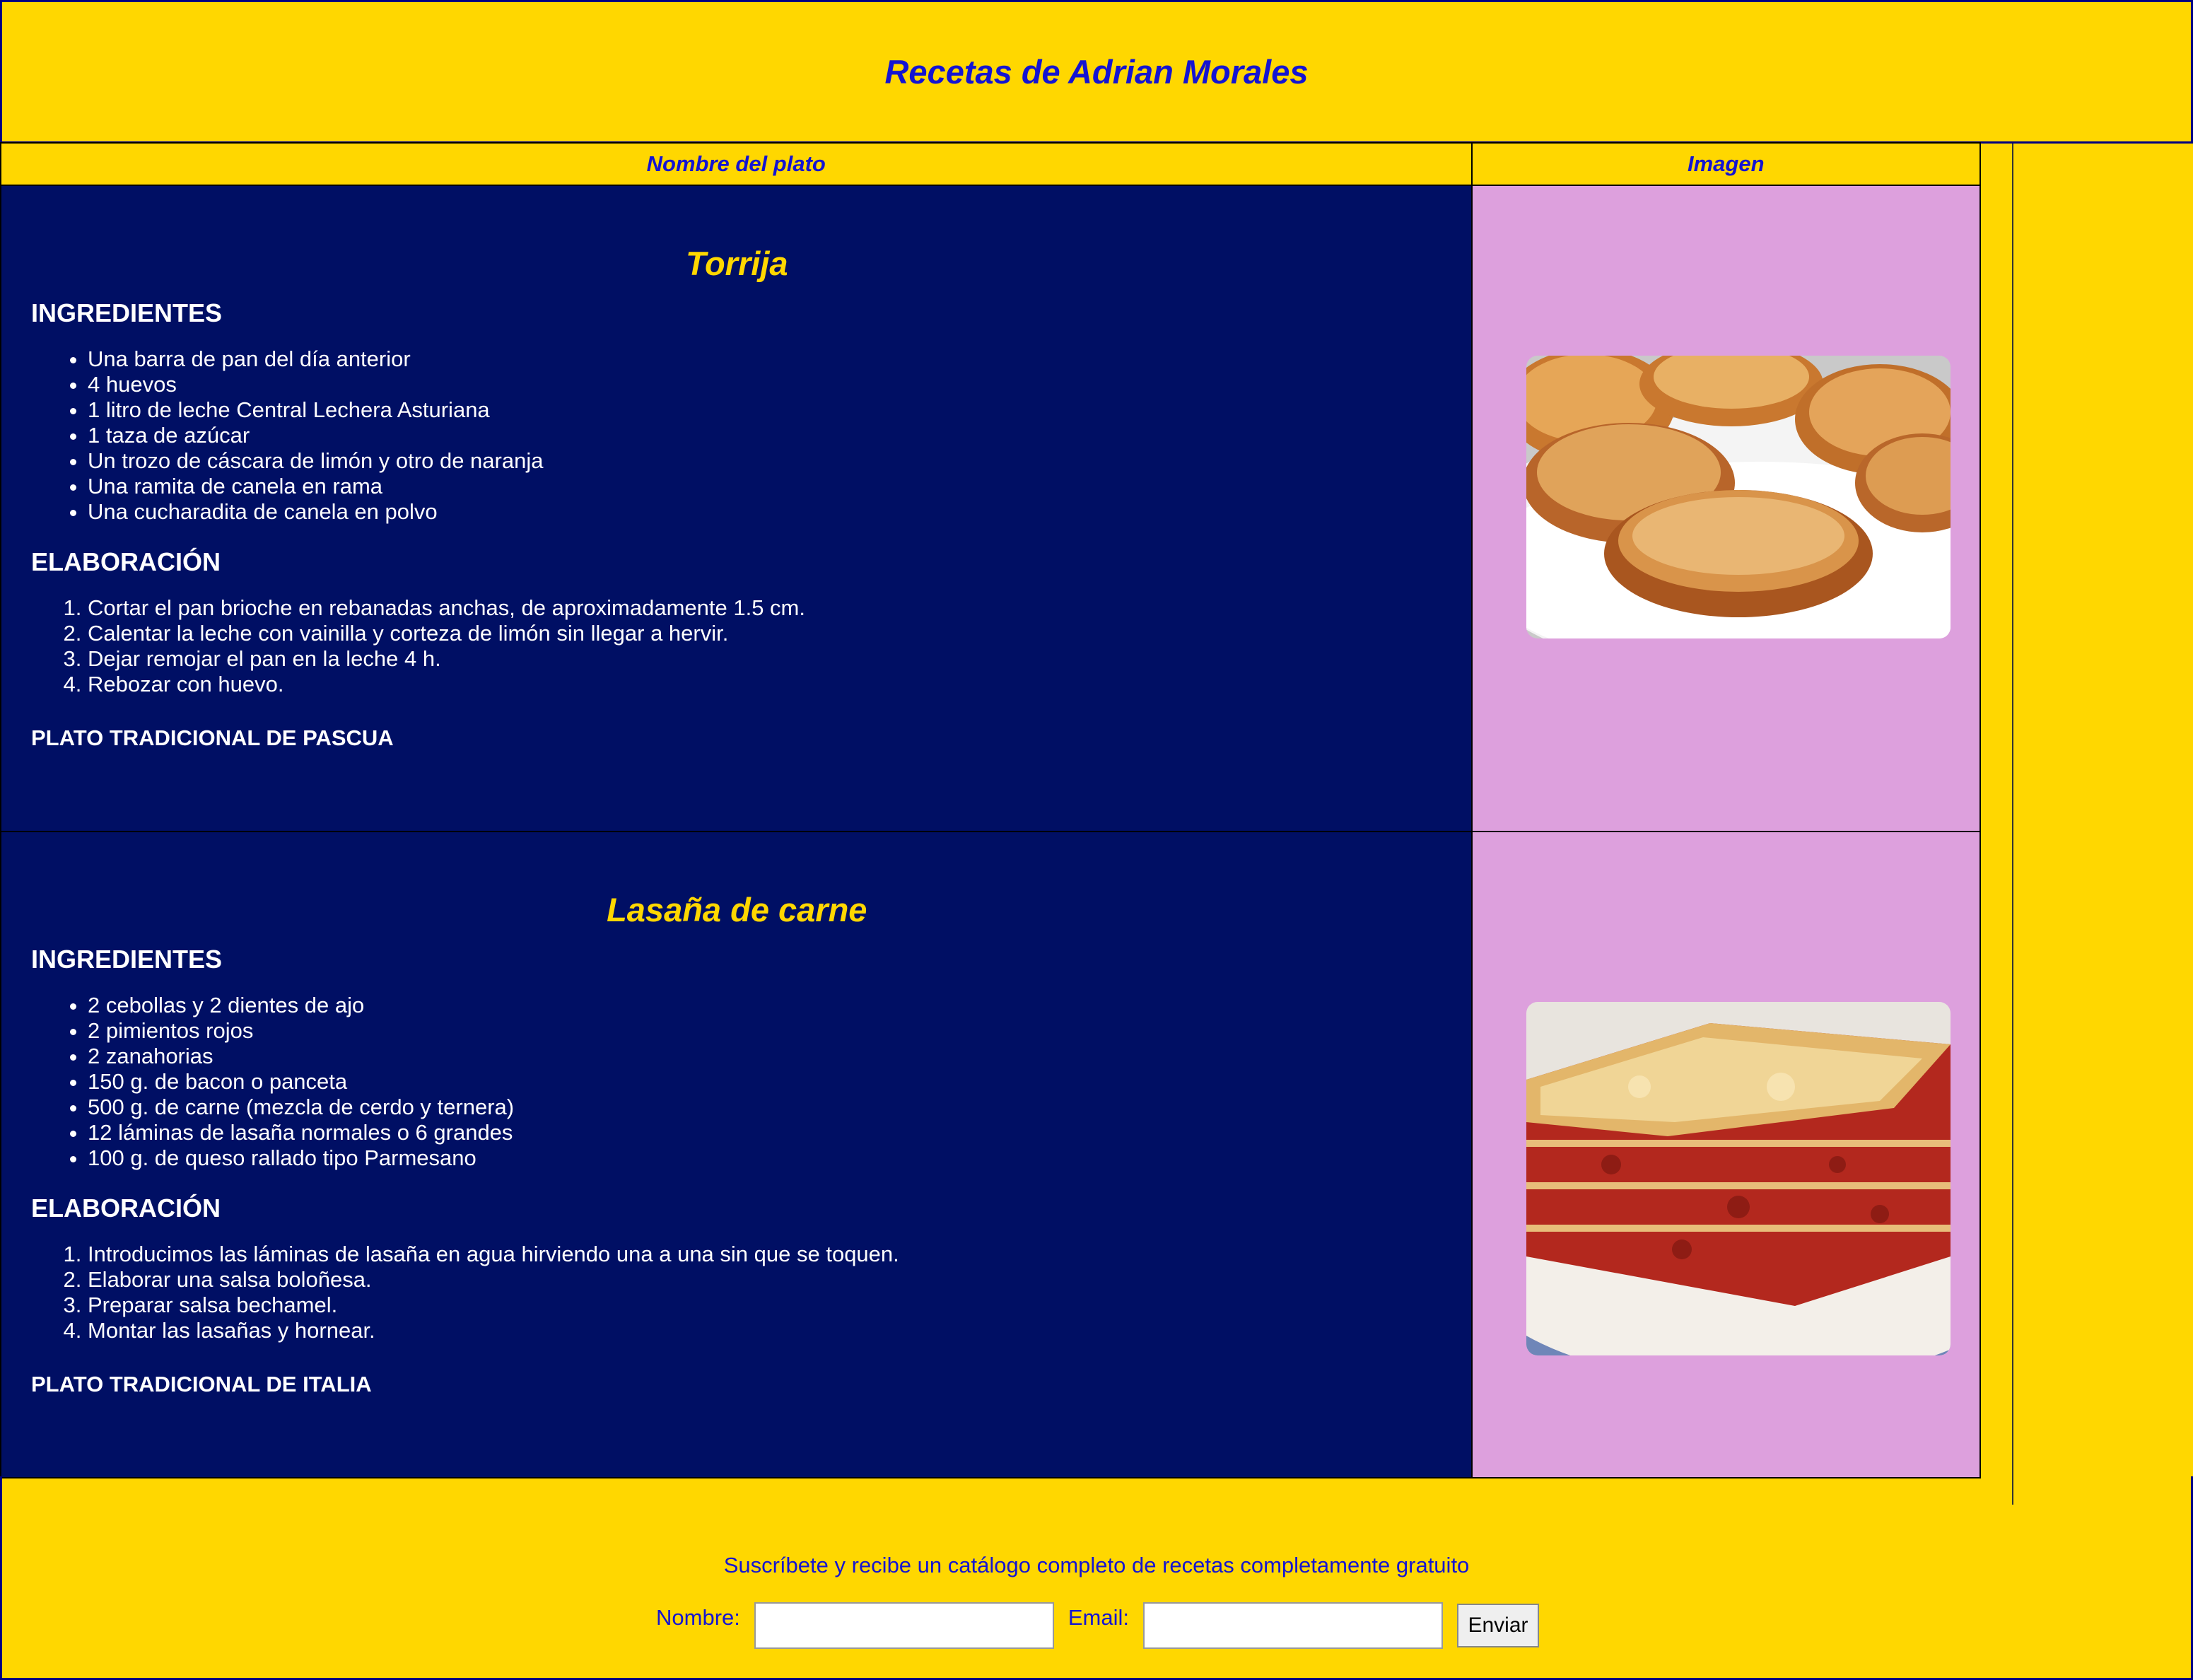  Describe the element at coordinates (1738, 497) in the screenshot. I see `torrija-image` at that location.